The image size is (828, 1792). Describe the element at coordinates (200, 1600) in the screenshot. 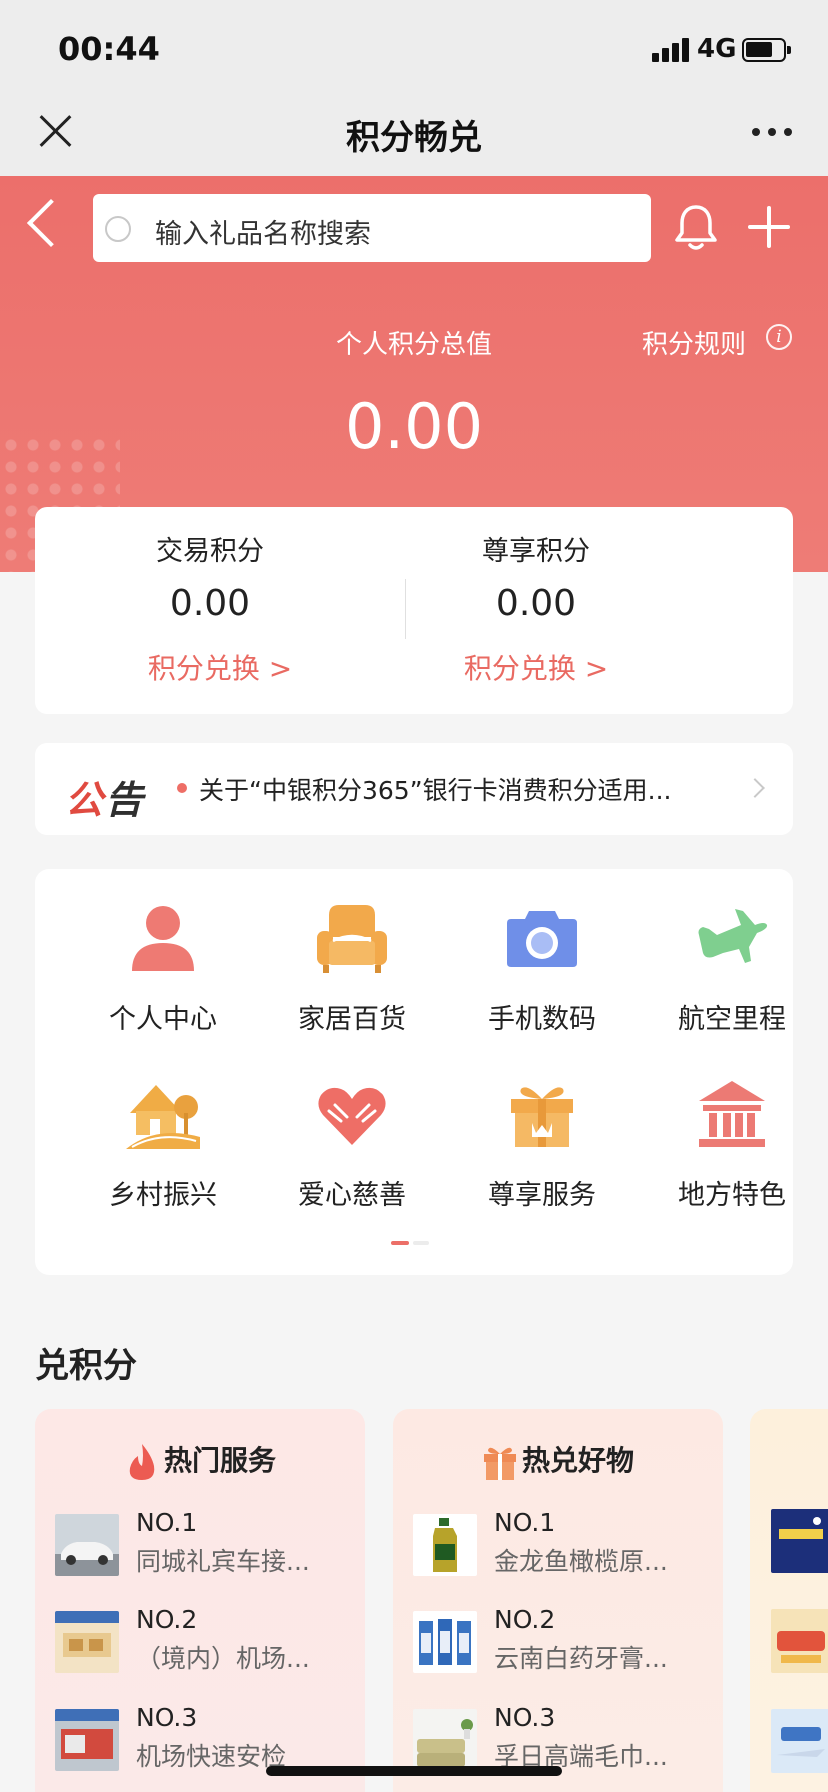

I see `hot-services-card: 热门服务 NO.1 同城礼宾车接... NO.2 （境内）机场... NO.3` at that location.